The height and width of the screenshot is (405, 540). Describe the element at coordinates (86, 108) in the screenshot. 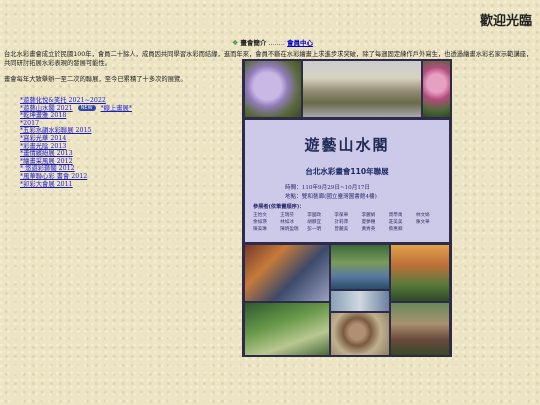

I see `new-badge: NEW` at that location.